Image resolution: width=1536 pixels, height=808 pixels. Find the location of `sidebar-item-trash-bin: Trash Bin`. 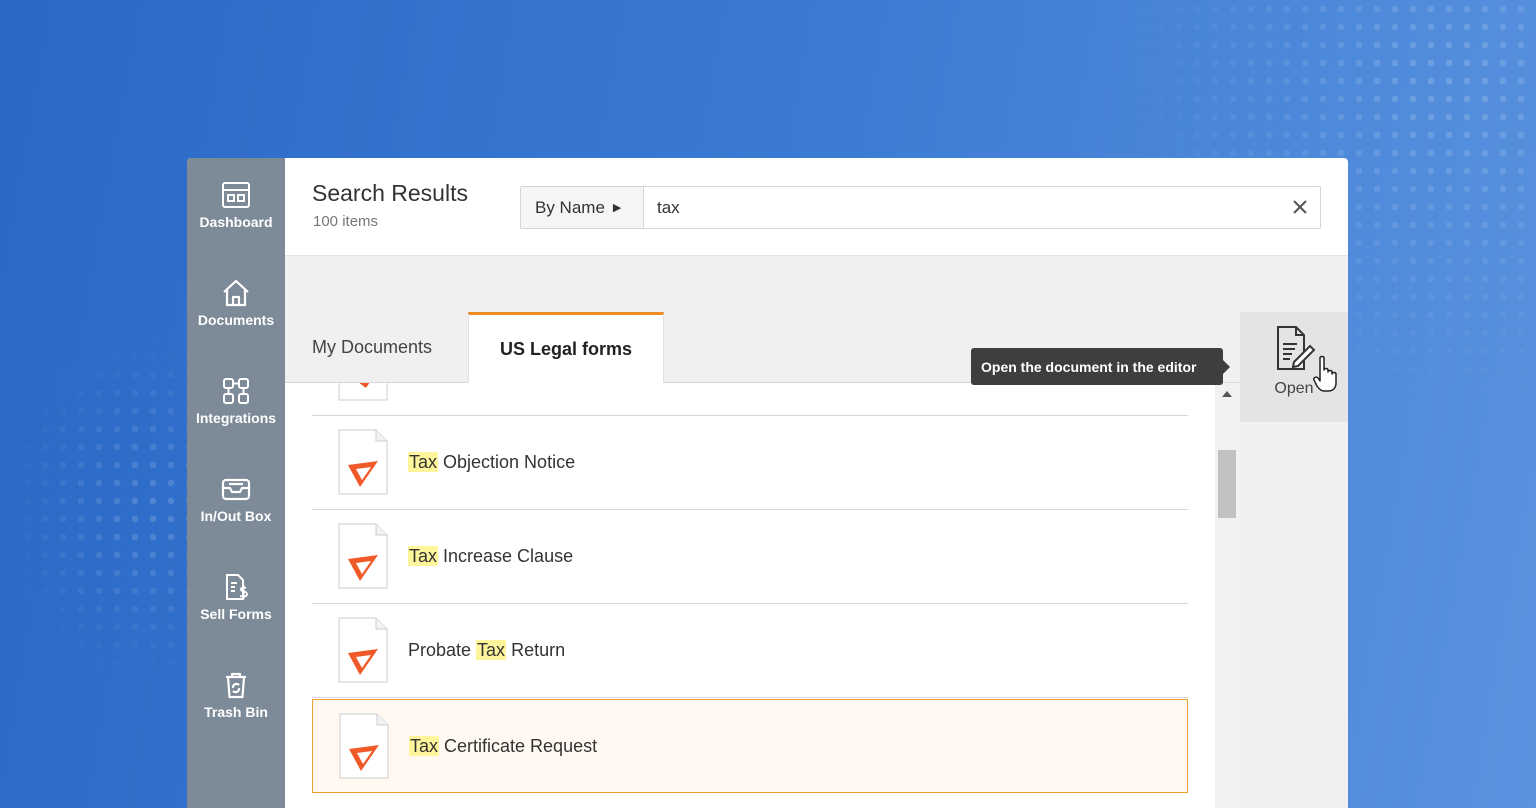

sidebar-item-trash-bin: Trash Bin is located at coordinates (236, 710).